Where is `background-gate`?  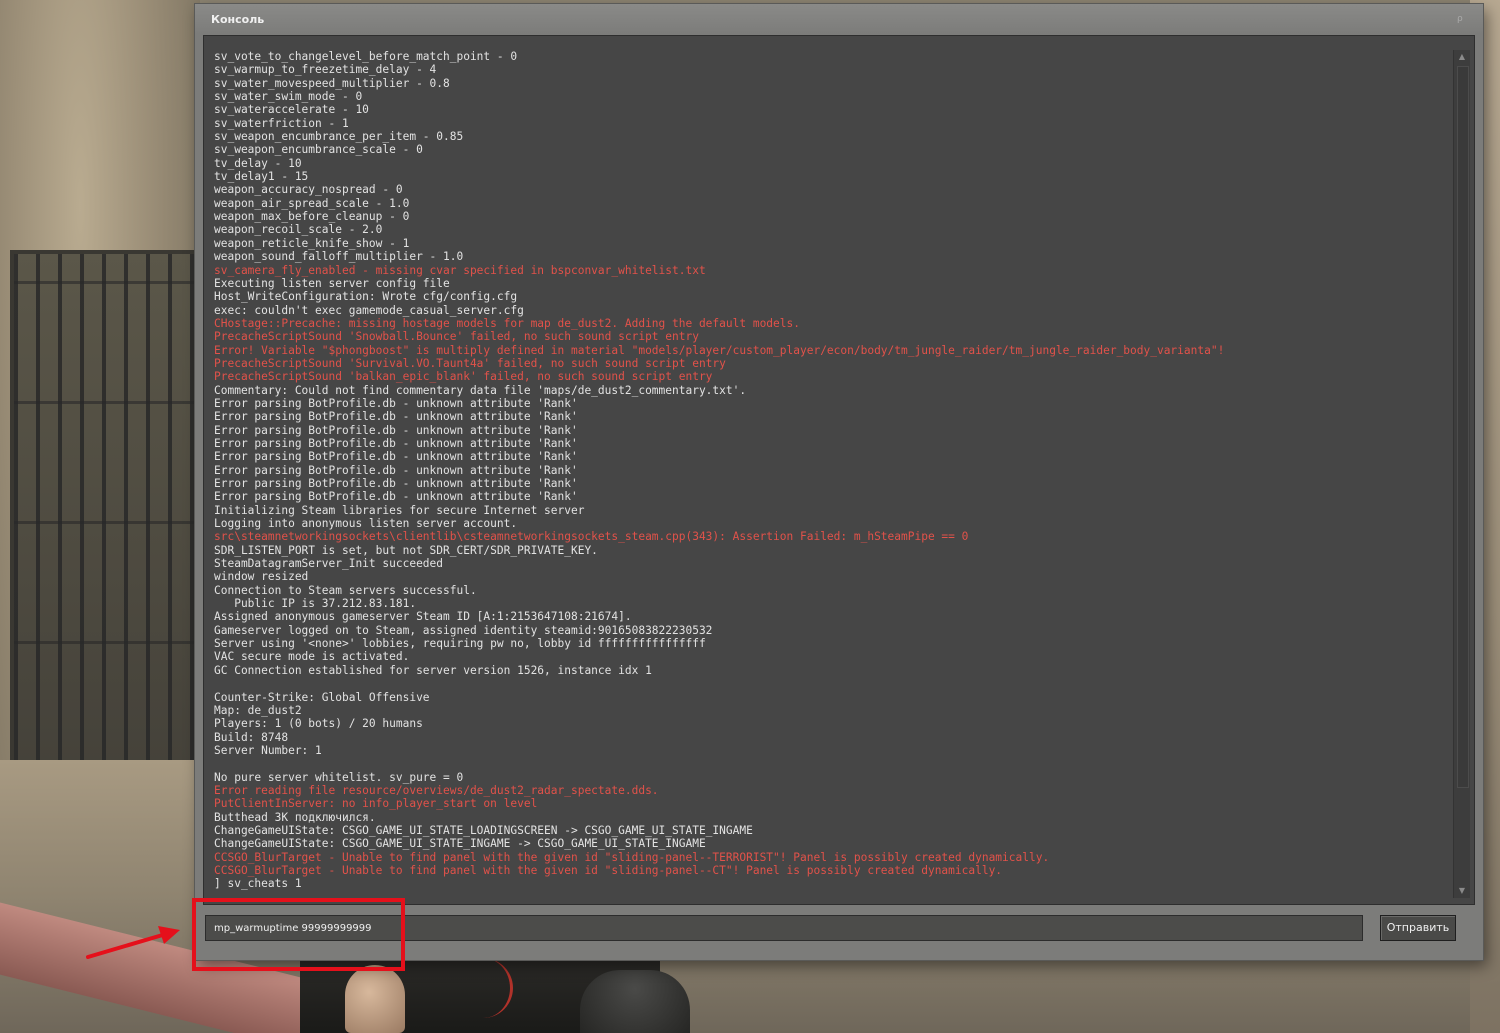 background-gate is located at coordinates (104, 509).